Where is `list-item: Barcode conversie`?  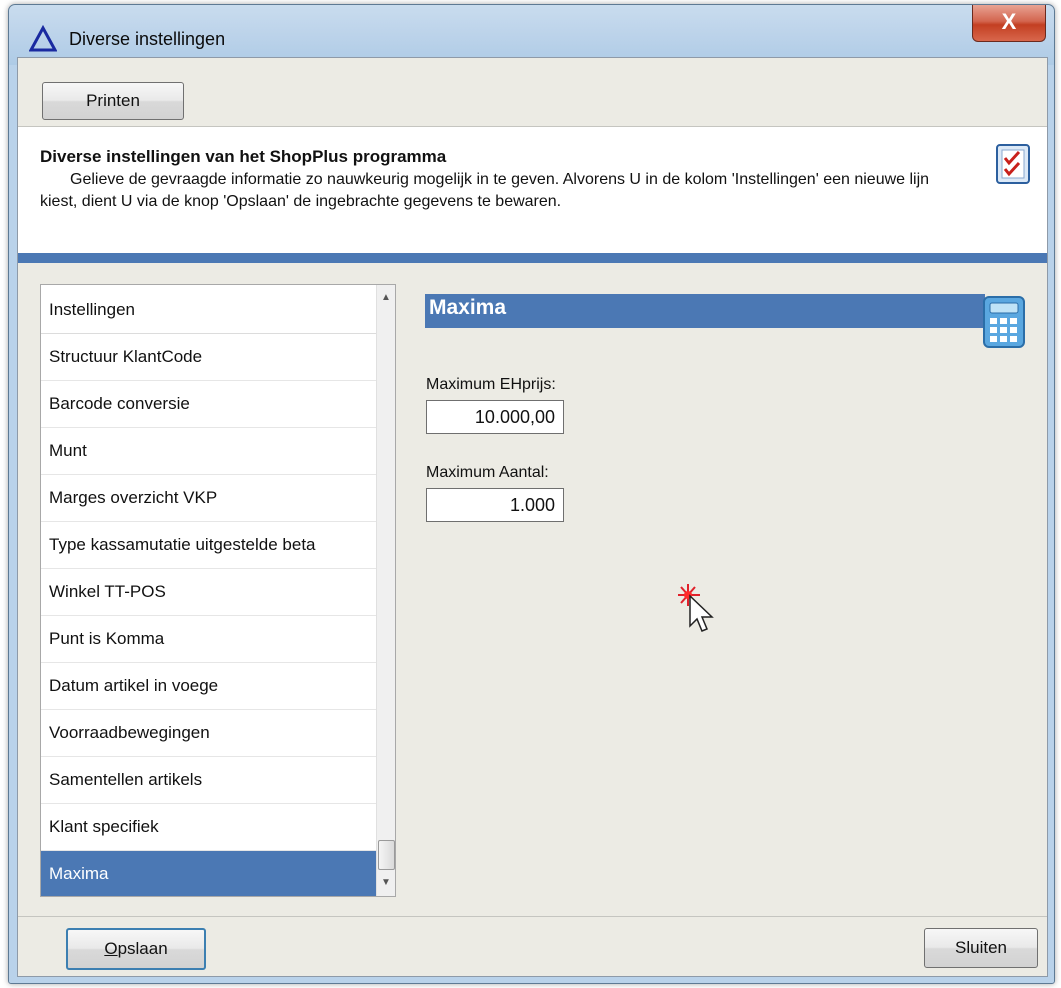 list-item: Barcode conversie is located at coordinates (209, 404).